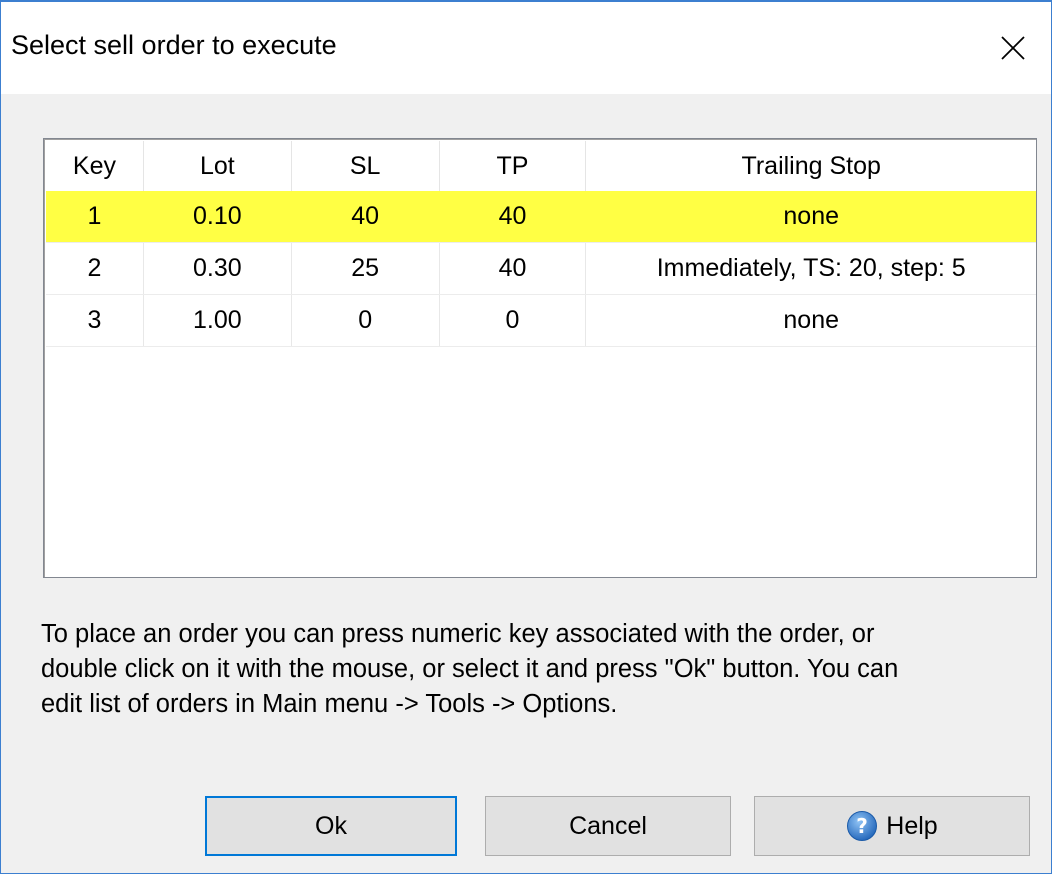 This screenshot has height=876, width=1054. What do you see at coordinates (365, 217) in the screenshot?
I see `cell-sl: 40` at bounding box center [365, 217].